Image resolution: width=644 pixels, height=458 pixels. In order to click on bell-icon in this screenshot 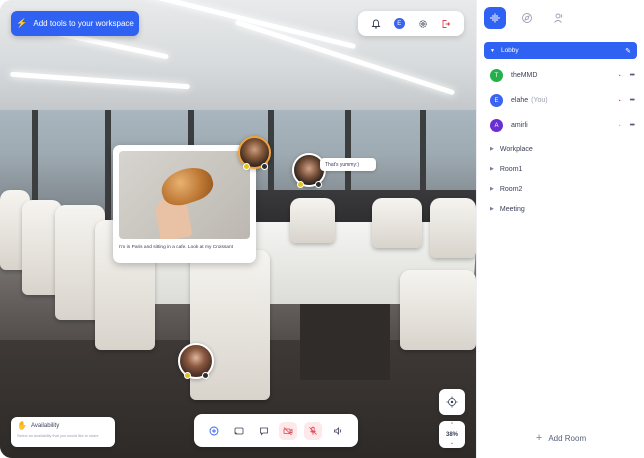, I will do `click(376, 23)`.